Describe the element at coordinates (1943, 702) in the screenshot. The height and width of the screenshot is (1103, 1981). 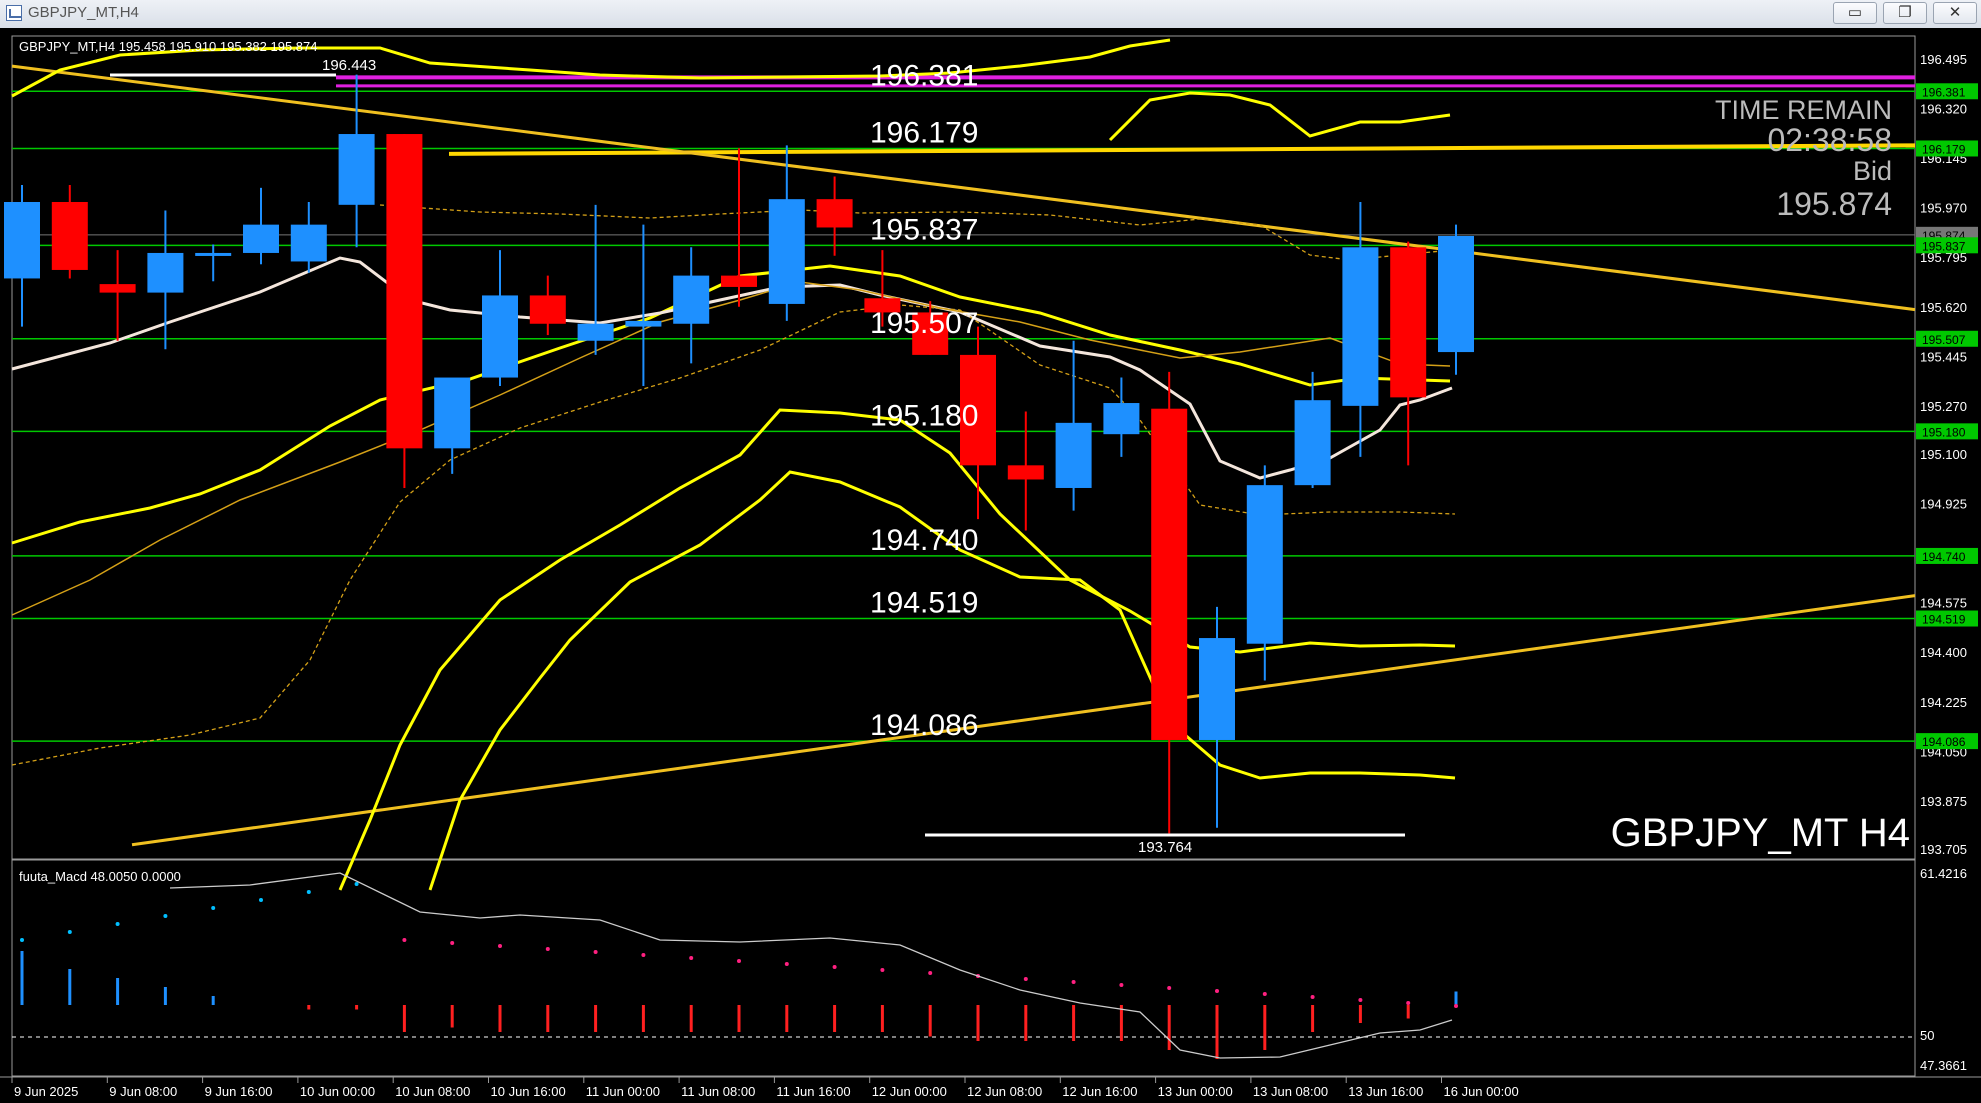
I see `price-tick: 194.225` at that location.